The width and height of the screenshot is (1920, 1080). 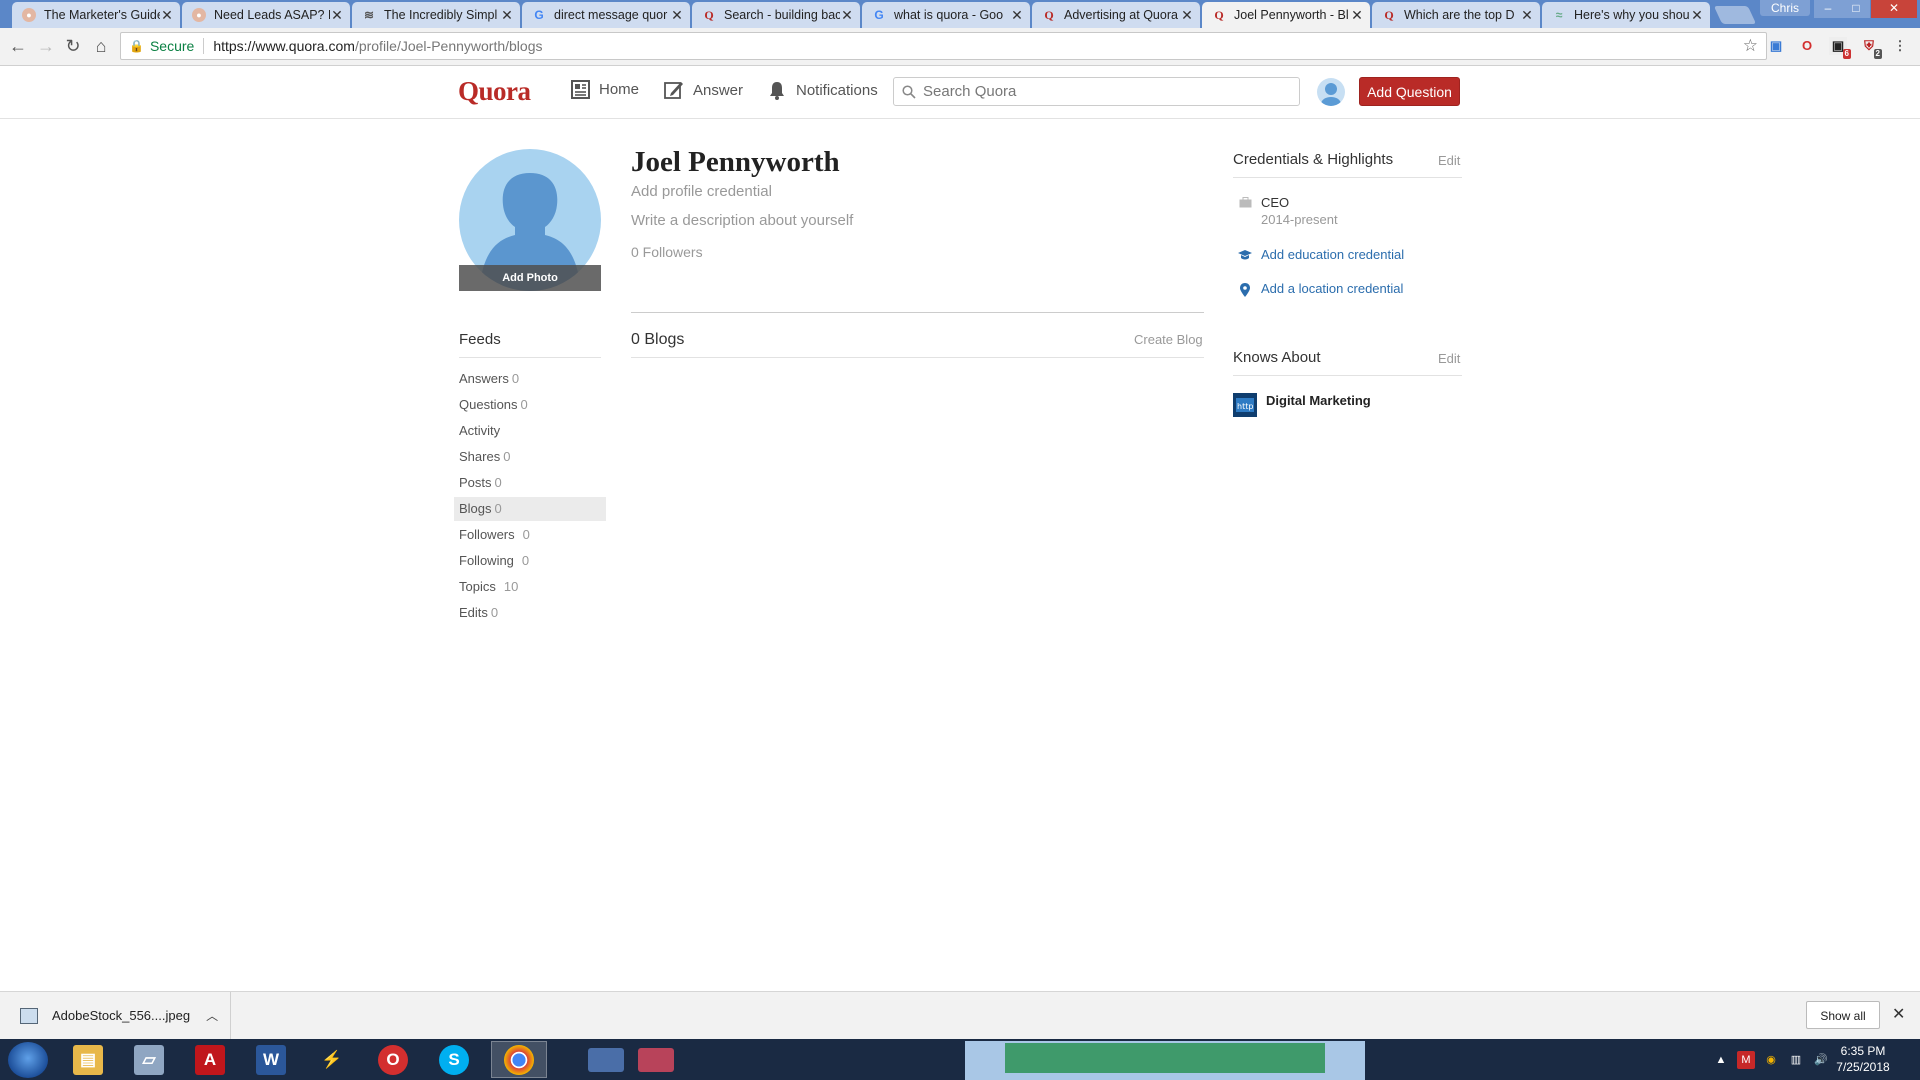 What do you see at coordinates (1894, 9) in the screenshot?
I see `window-close-icon: ✕` at bounding box center [1894, 9].